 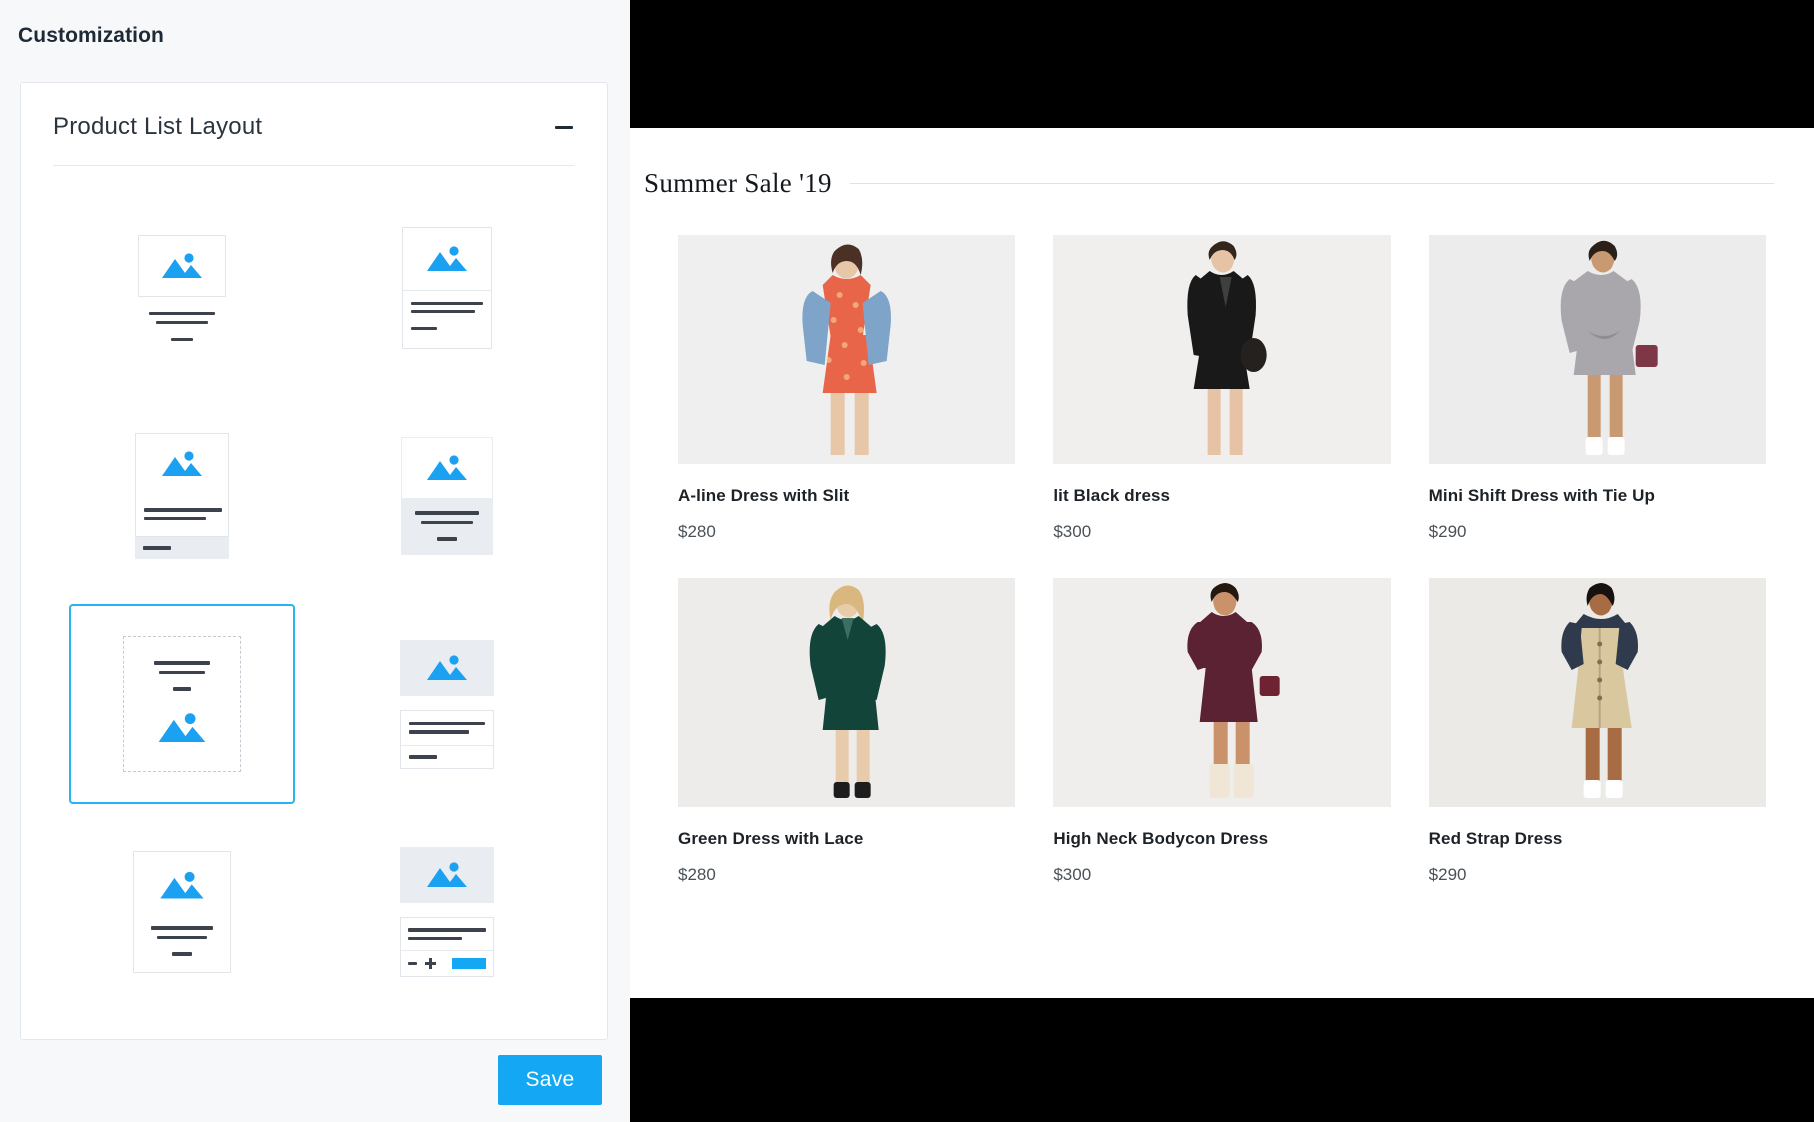 I want to click on product-card: lit Black dress $300, so click(x=1222, y=388).